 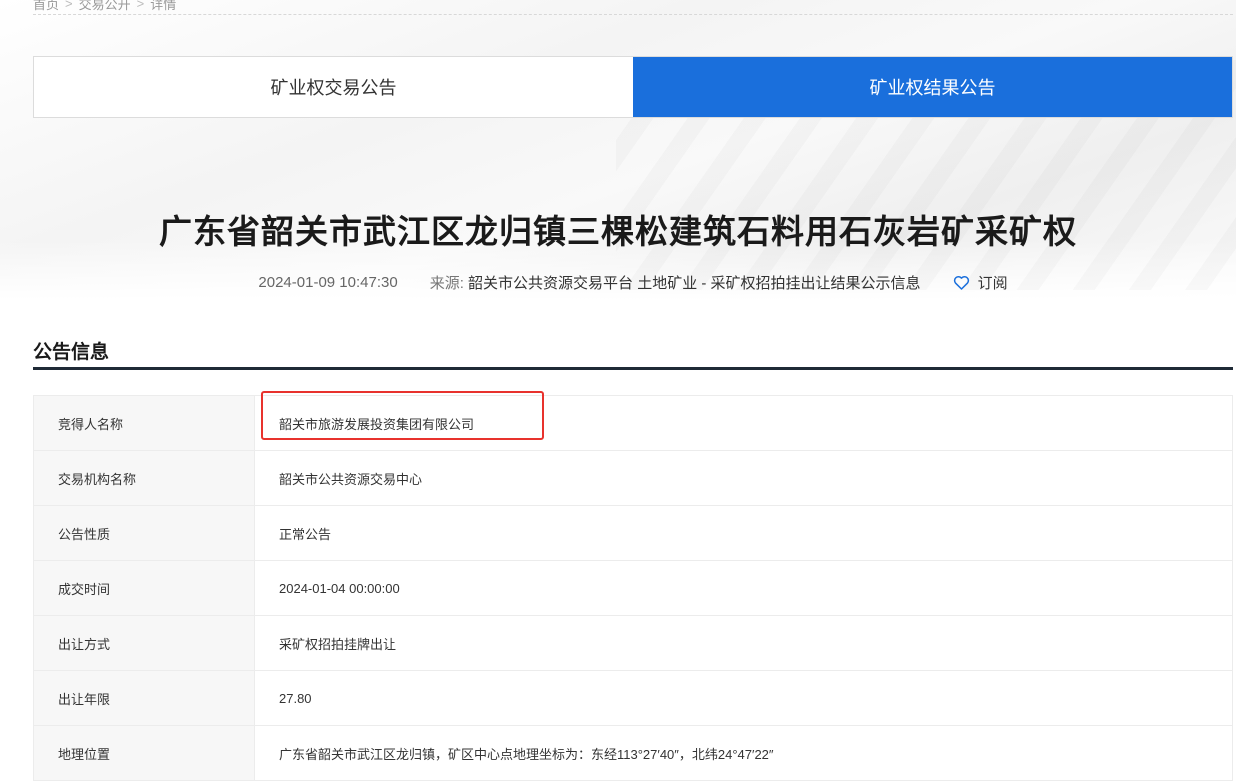 I want to click on table-row: 出让方式 采矿权招拍挂牌出让, so click(x=633, y=643).